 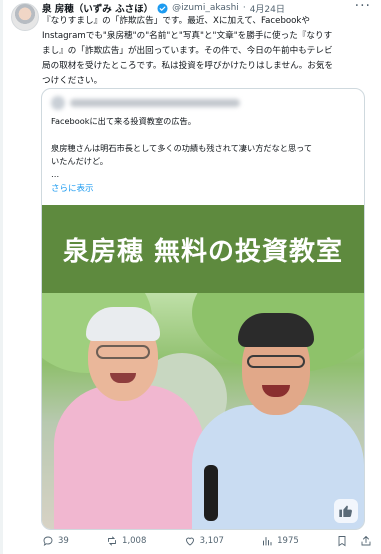 What do you see at coordinates (288, 541) in the screenshot?
I see `views-count: 1975` at bounding box center [288, 541].